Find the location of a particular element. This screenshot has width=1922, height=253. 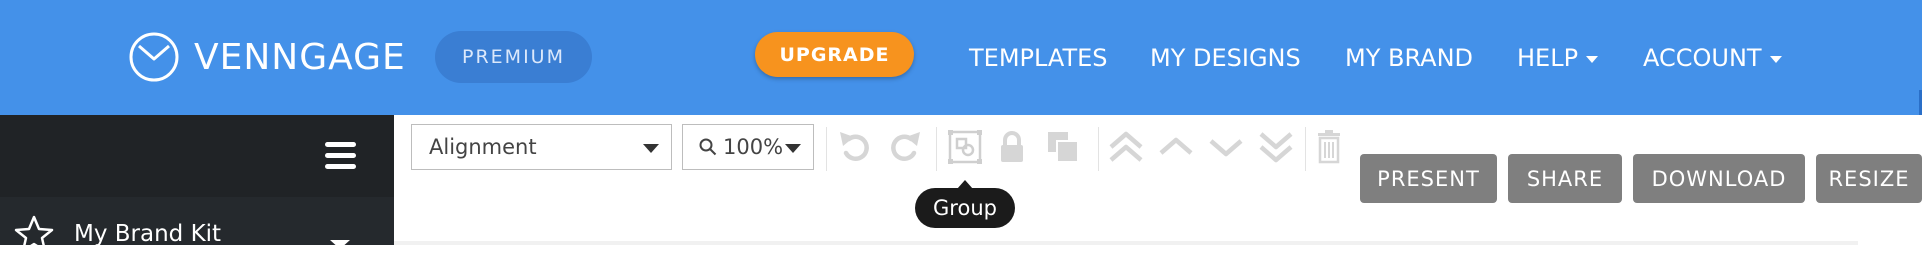

left-sidebar: My Brand Kit is located at coordinates (197, 184).